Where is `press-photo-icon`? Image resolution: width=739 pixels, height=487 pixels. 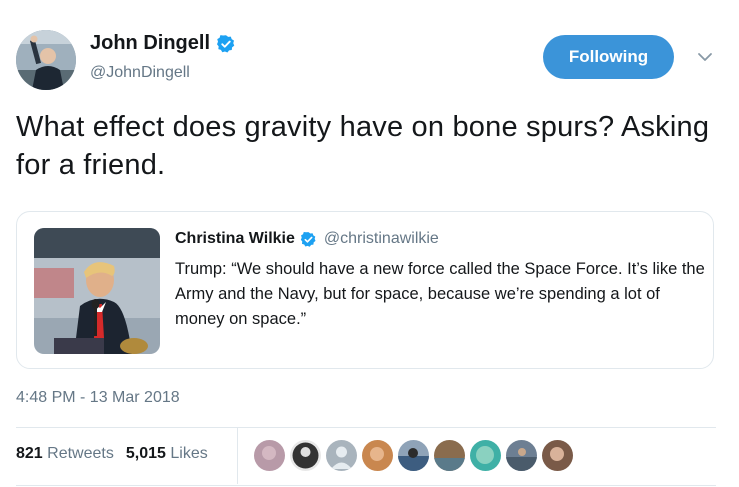 press-photo-icon is located at coordinates (97, 291).